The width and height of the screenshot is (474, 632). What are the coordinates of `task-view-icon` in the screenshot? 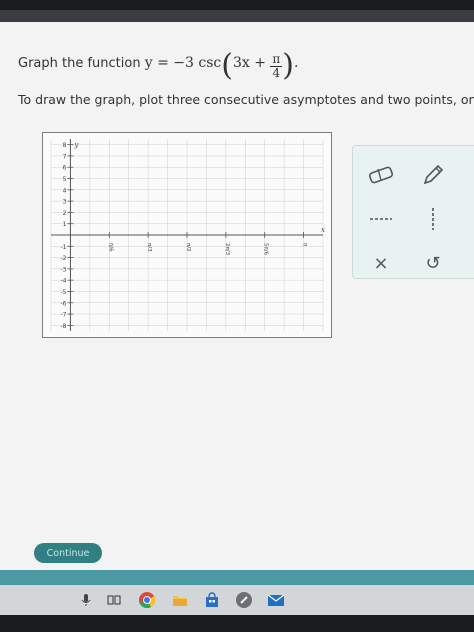 It's located at (114, 600).